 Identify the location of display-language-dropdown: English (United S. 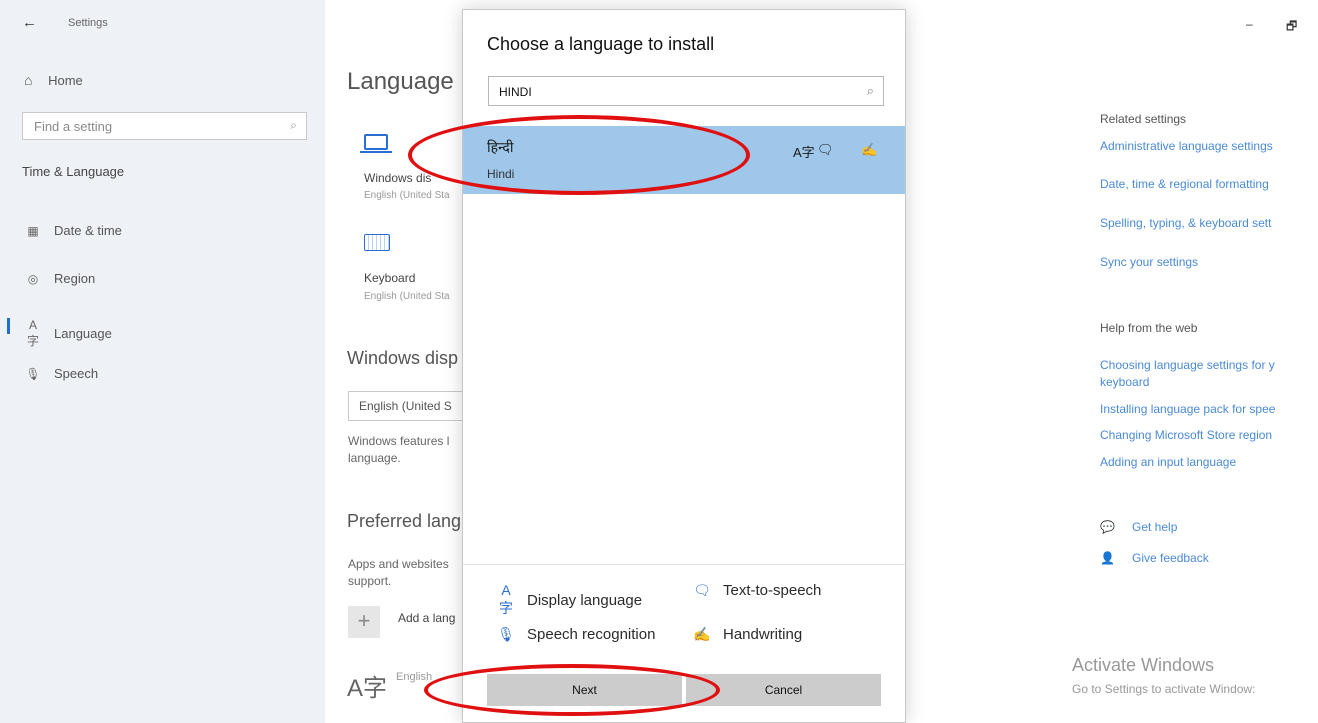
(413, 406).